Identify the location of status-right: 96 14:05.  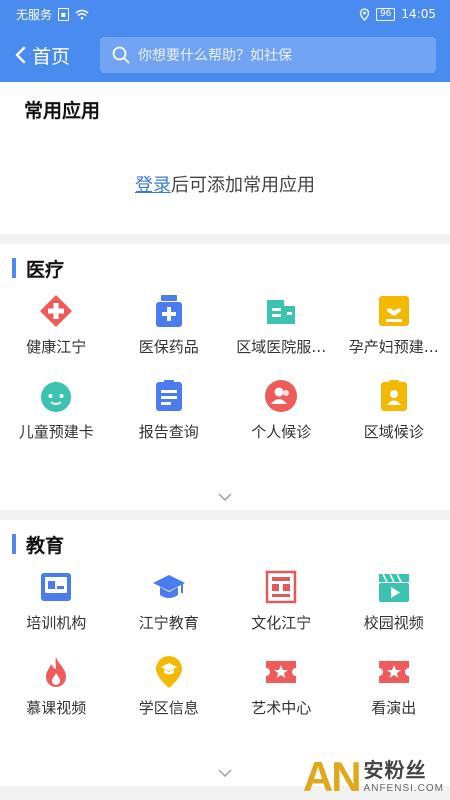
(397, 14).